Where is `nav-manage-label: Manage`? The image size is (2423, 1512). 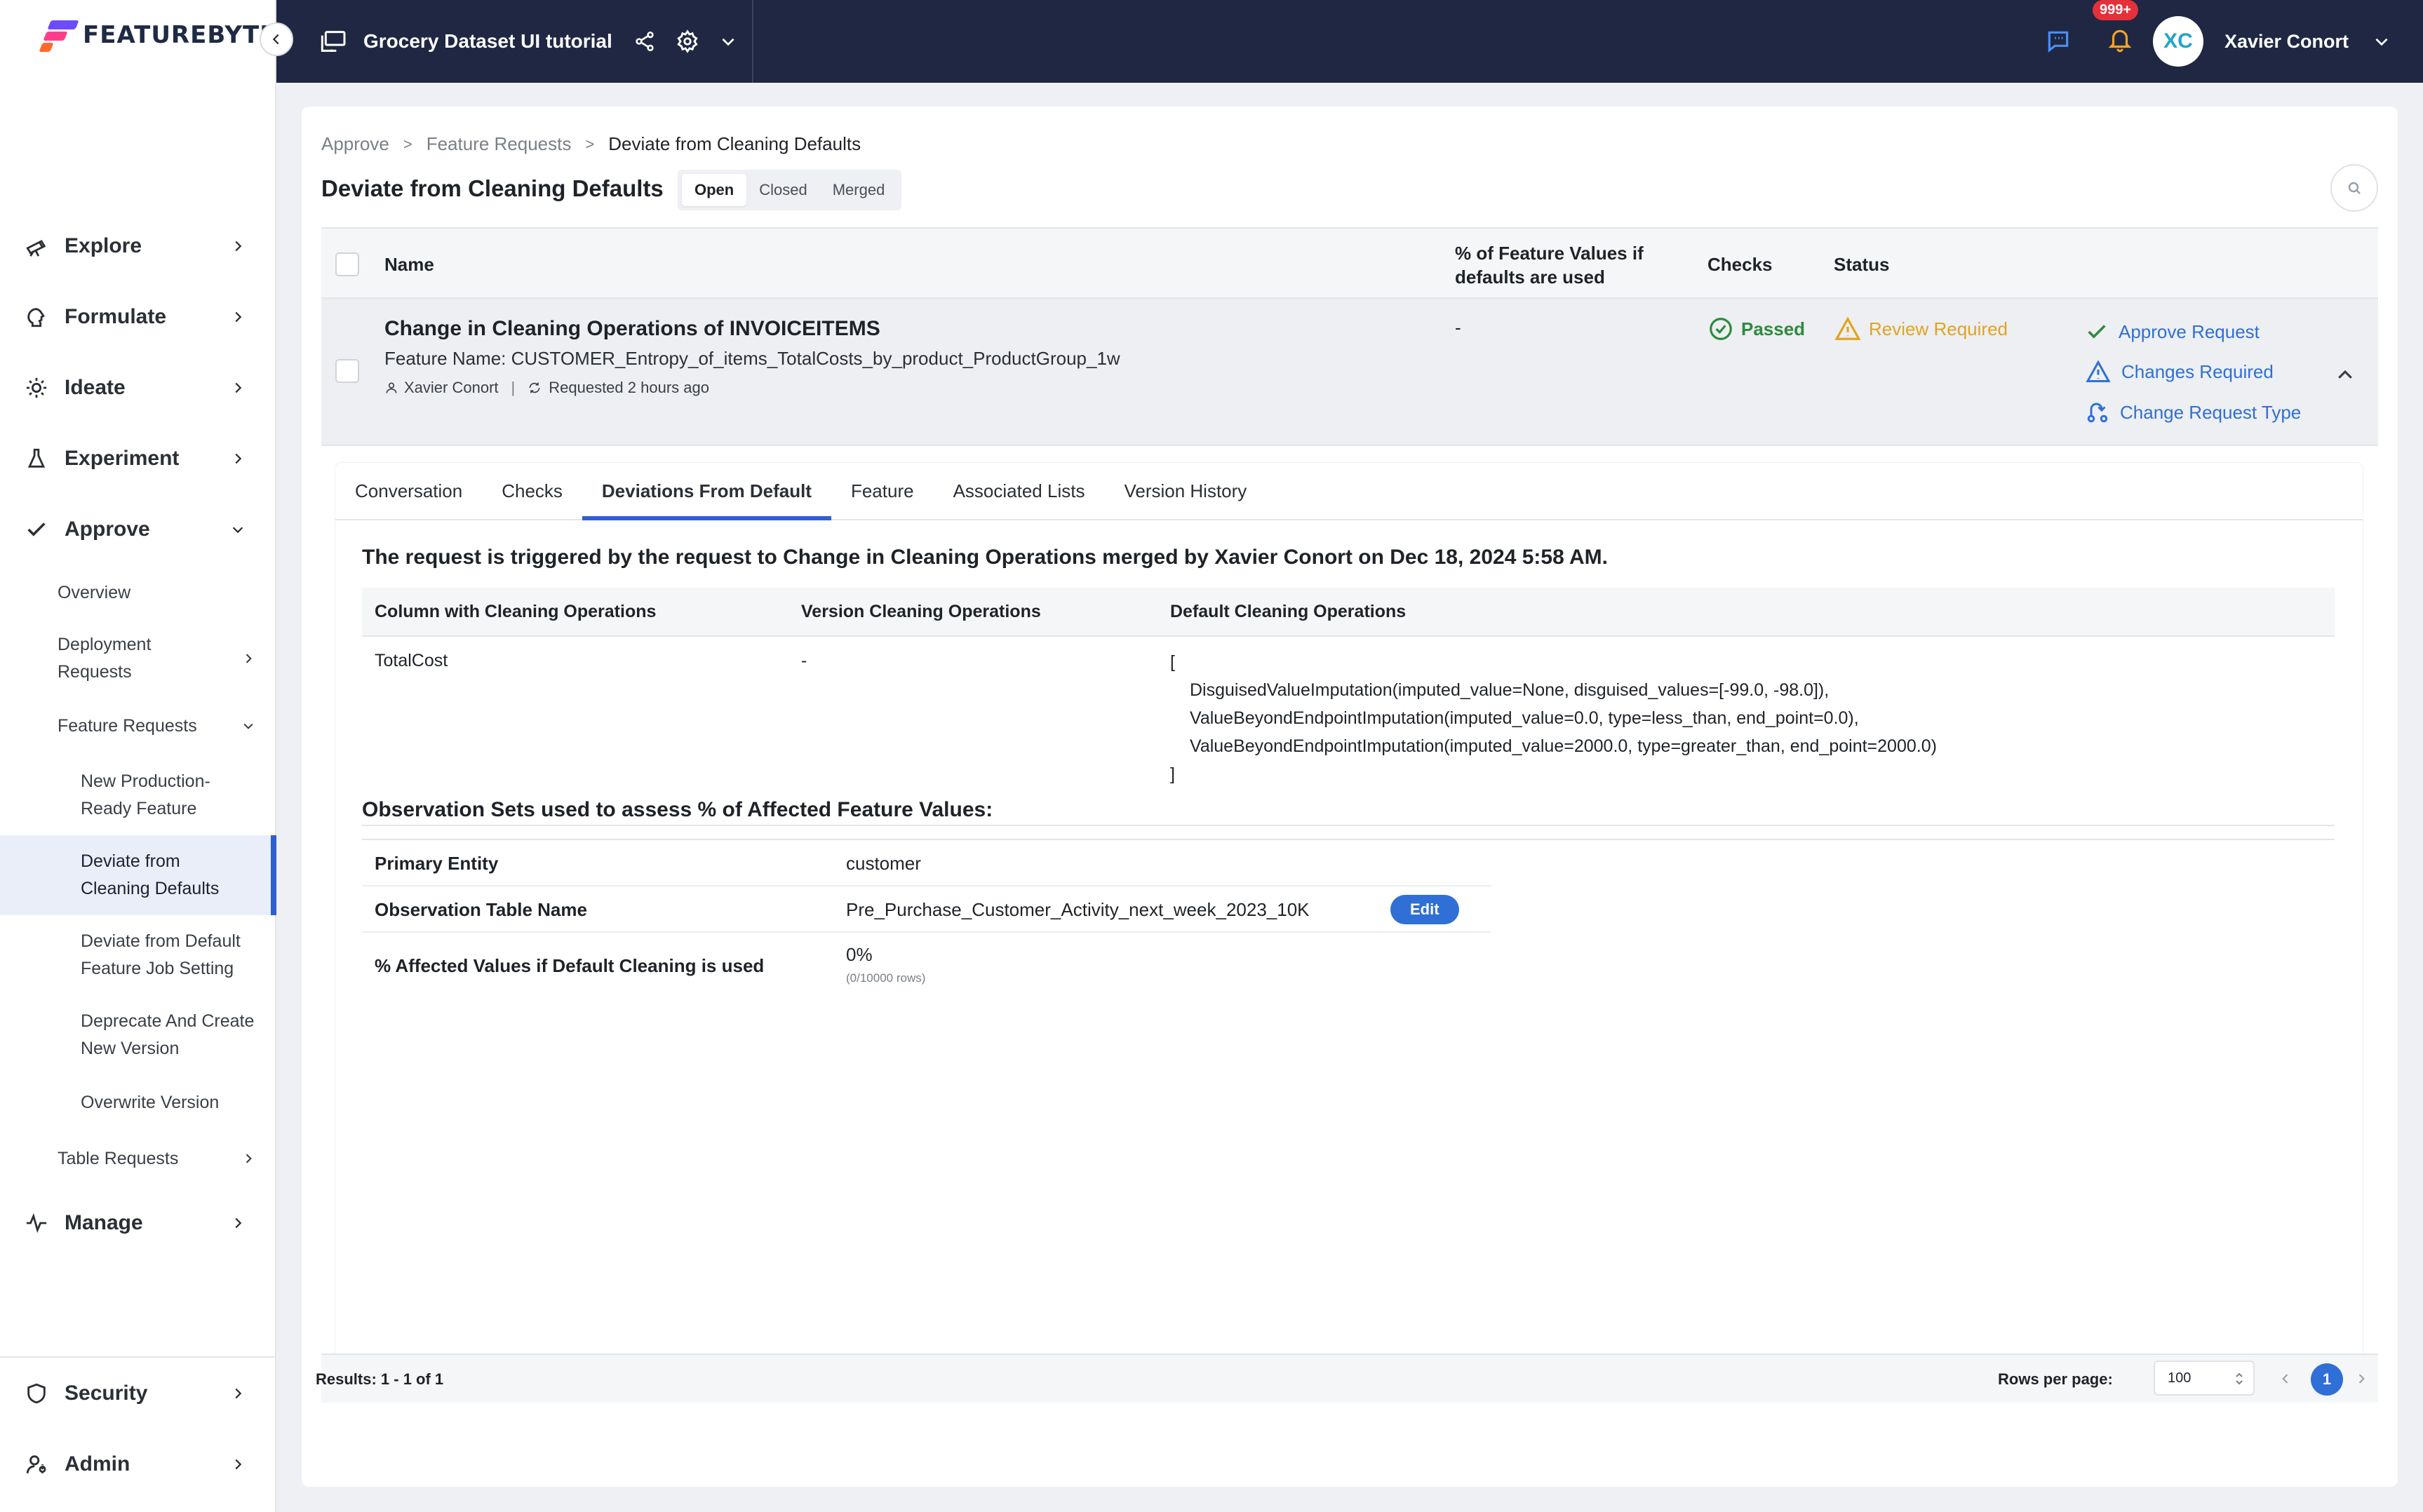 nav-manage-label: Manage is located at coordinates (104, 1222).